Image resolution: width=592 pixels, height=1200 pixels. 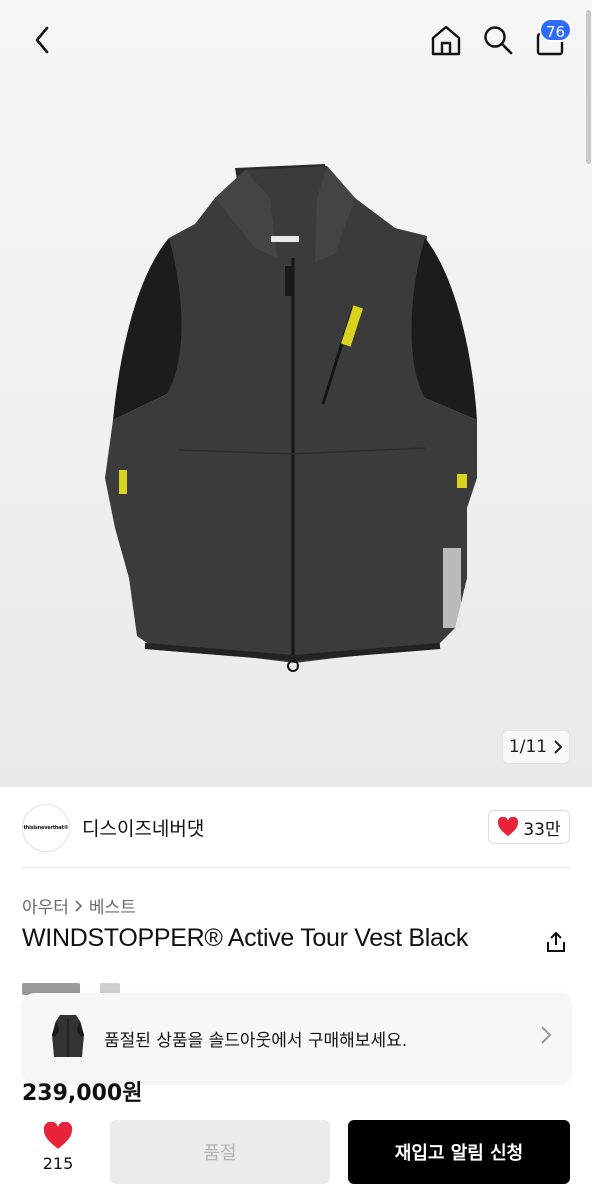 I want to click on wishlist-button: 215, so click(x=58, y=1155).